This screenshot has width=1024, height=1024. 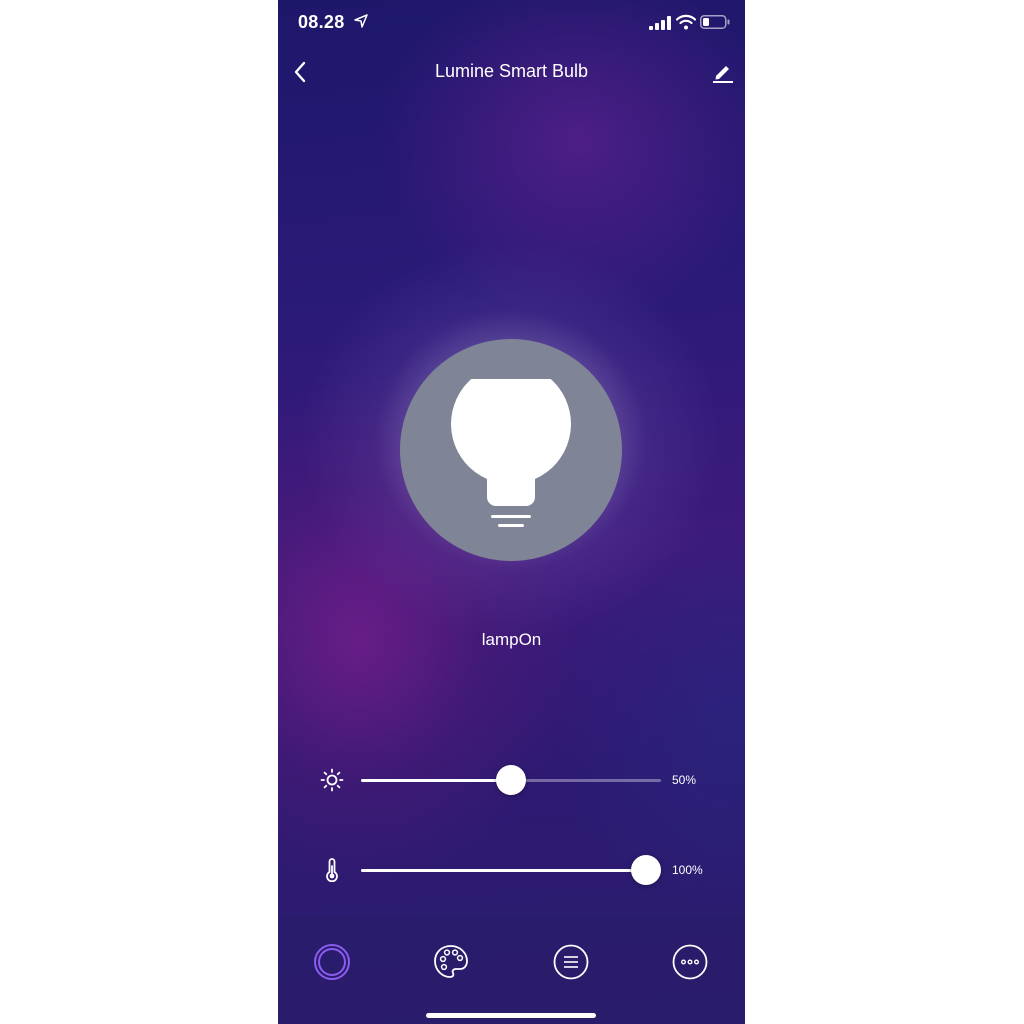 What do you see at coordinates (321, 22) in the screenshot?
I see `status-time: 08.28` at bounding box center [321, 22].